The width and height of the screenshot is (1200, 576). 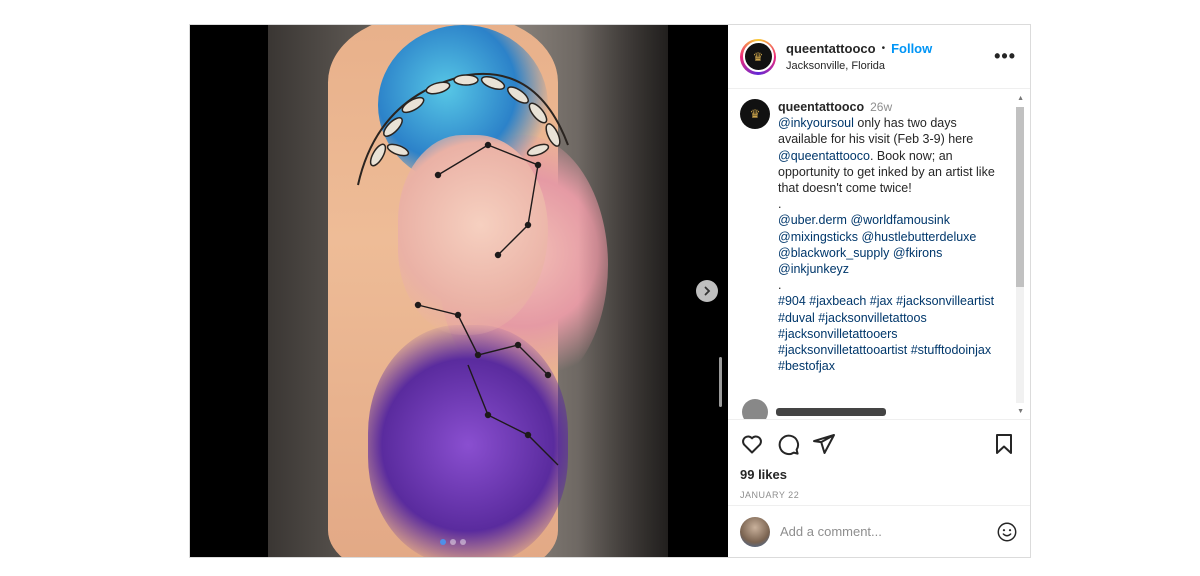 I want to click on location-link: Jacksonville, Florida, so click(x=890, y=66).